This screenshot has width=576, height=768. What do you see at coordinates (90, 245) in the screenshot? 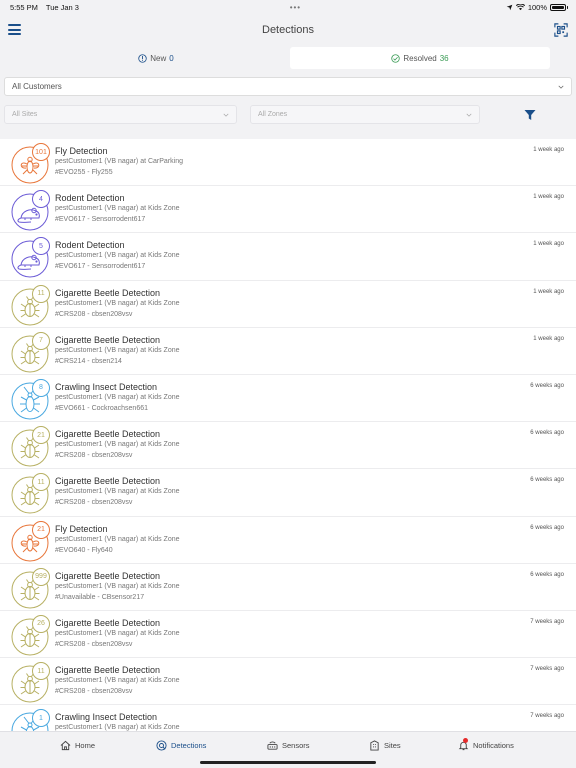
I see `detection-title: Rodent Detection` at bounding box center [90, 245].